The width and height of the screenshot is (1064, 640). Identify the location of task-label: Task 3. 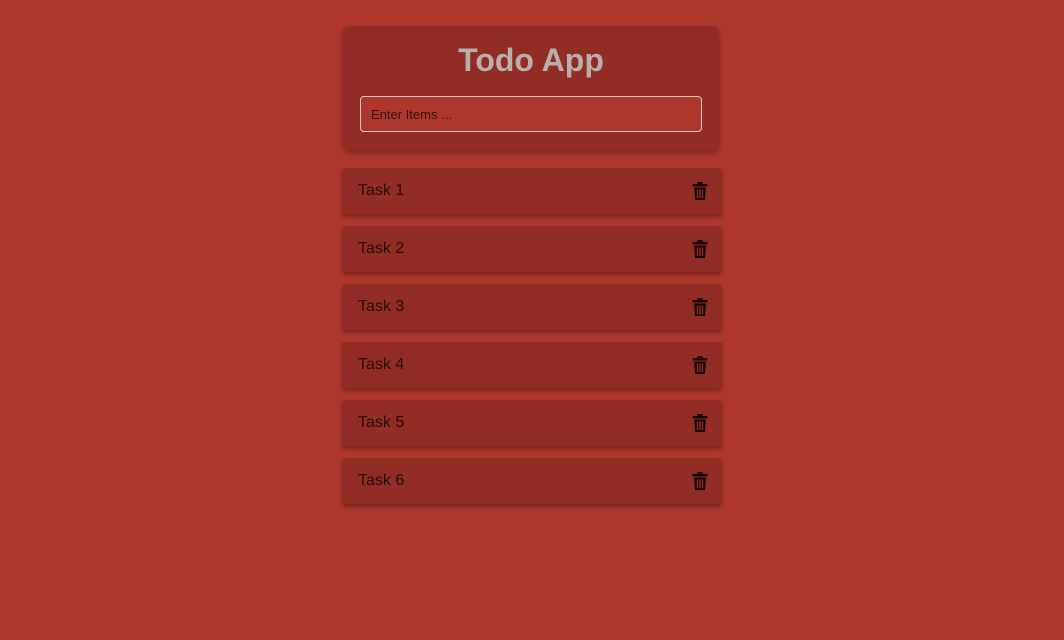
(381, 306).